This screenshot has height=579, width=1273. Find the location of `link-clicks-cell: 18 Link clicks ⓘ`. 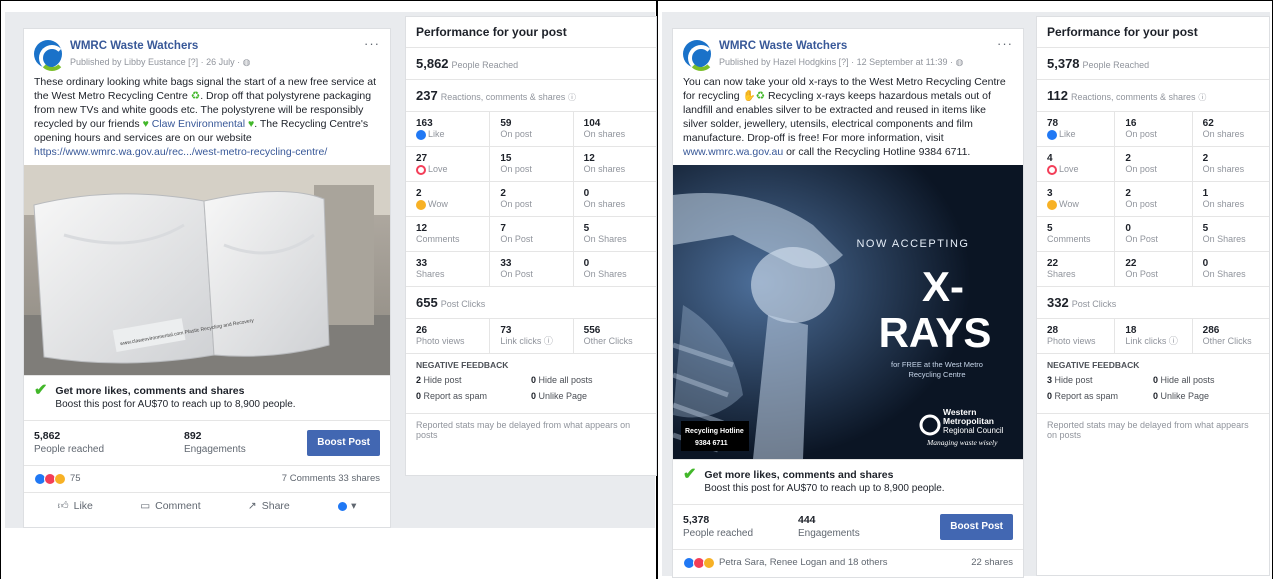

link-clicks-cell: 18 Link clicks ⓘ is located at coordinates (1152, 336).